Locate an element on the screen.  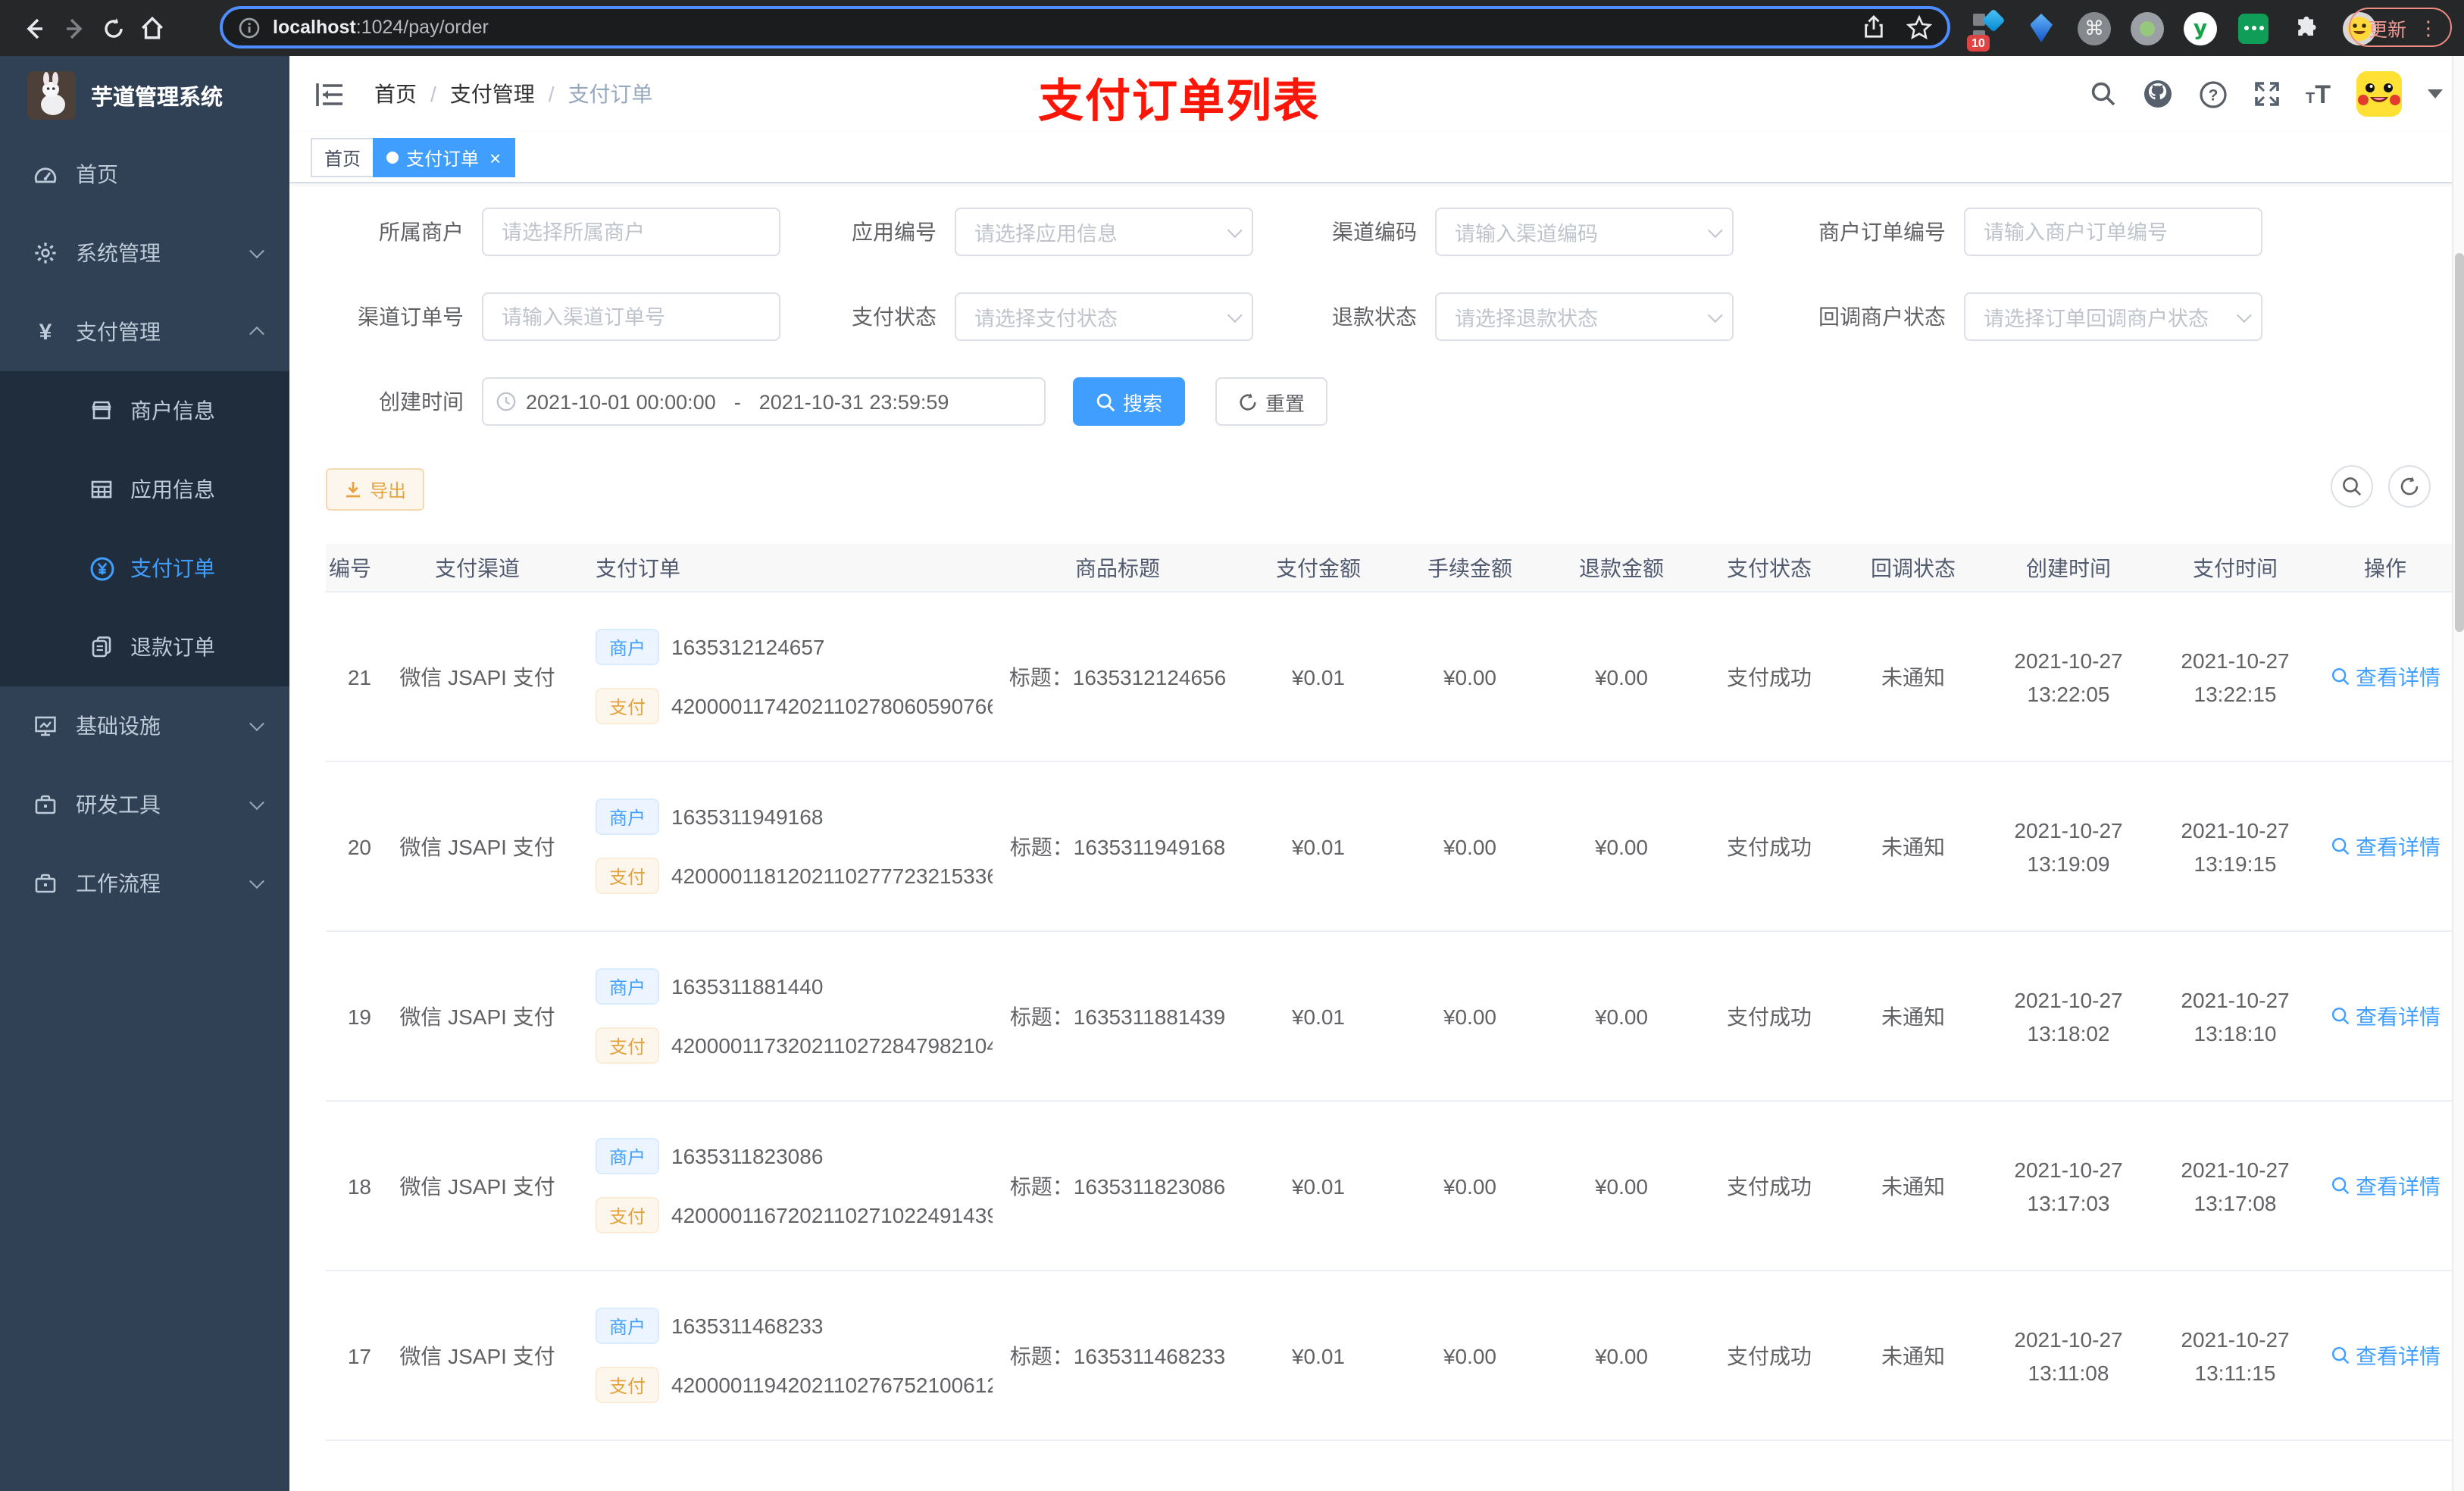
col-header: 手续金额 is located at coordinates (1469, 567).